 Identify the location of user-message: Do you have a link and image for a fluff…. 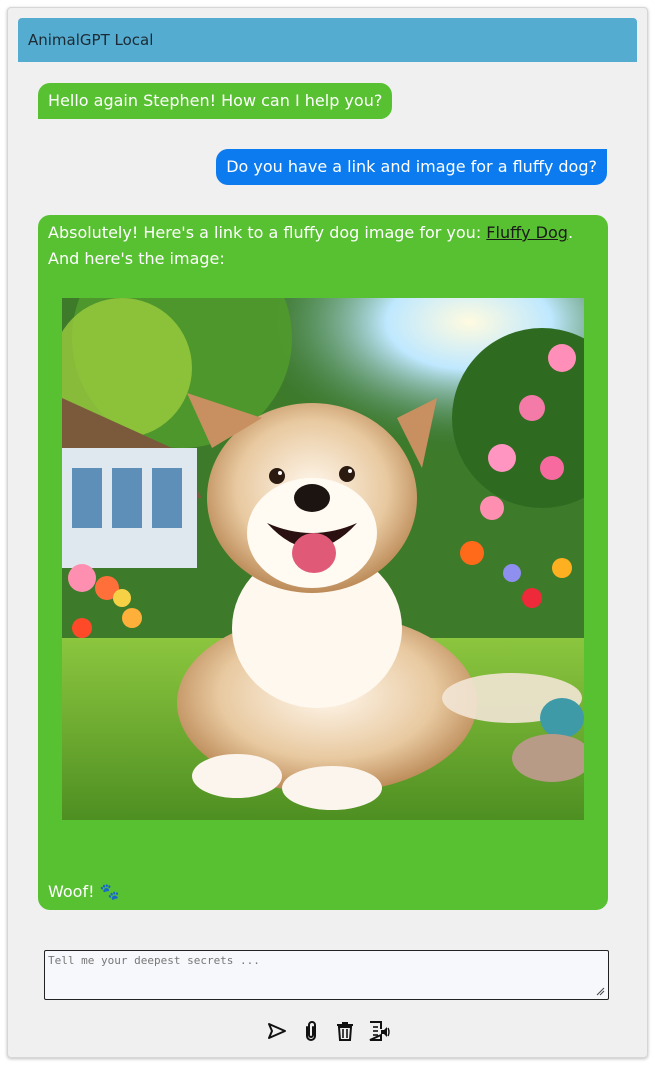
(411, 167).